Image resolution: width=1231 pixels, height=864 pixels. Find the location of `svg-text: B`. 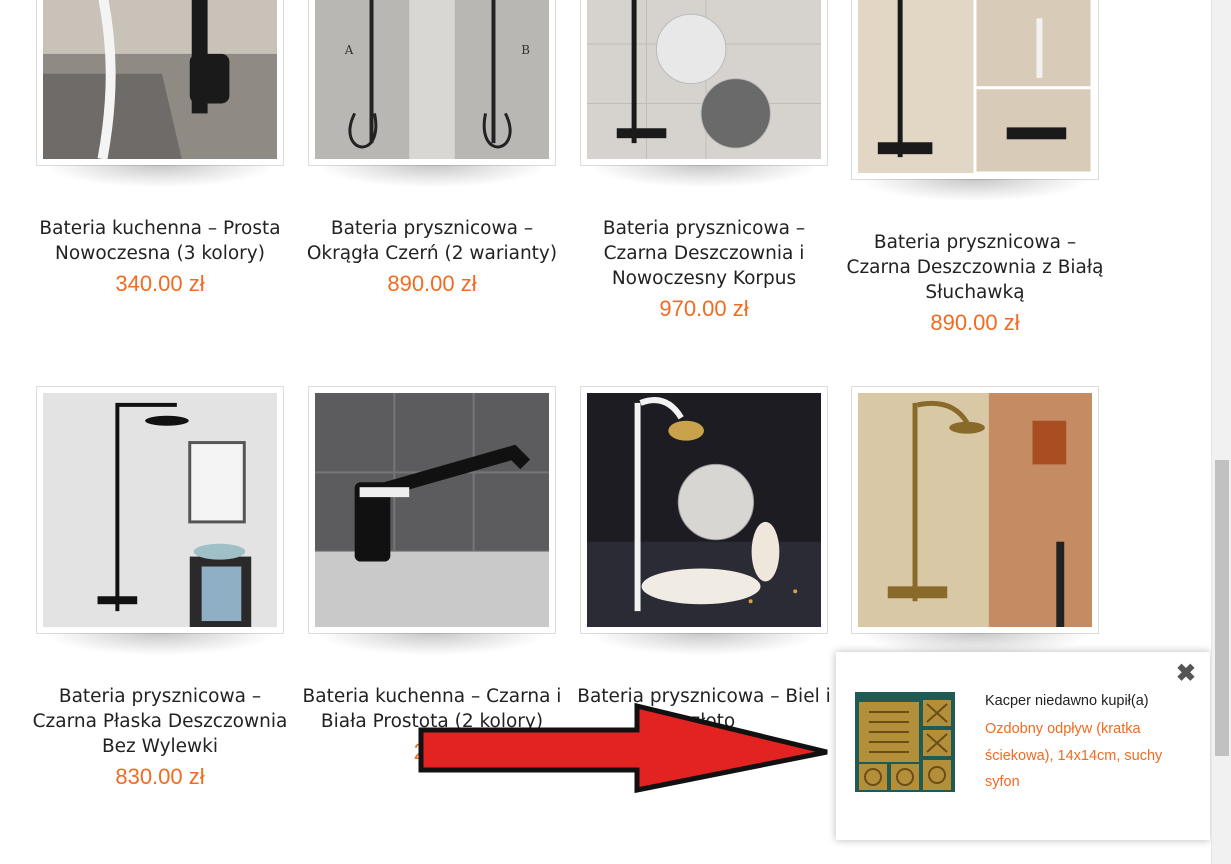

svg-text: B is located at coordinates (525, 50).